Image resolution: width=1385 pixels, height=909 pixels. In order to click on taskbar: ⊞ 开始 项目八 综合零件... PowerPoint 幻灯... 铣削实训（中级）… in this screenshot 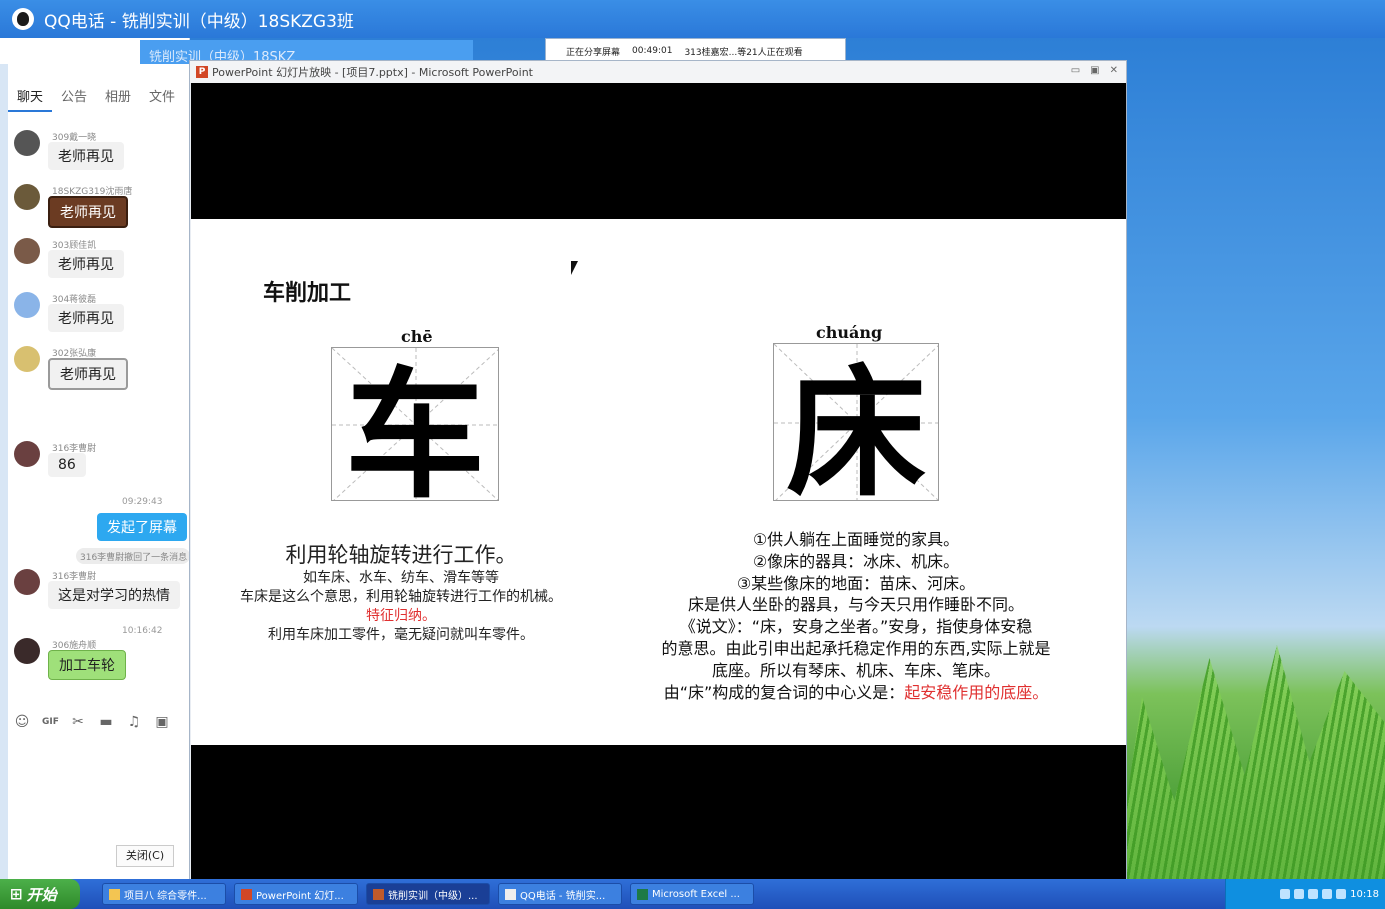, I will do `click(692, 894)`.